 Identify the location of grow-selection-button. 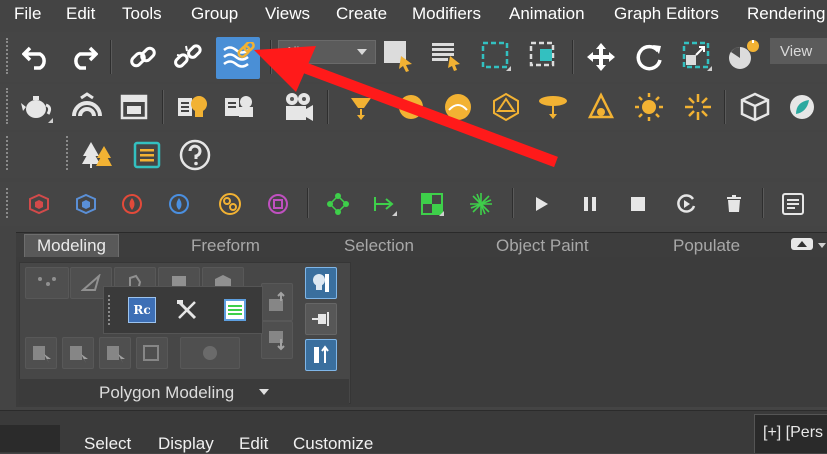
(41, 353).